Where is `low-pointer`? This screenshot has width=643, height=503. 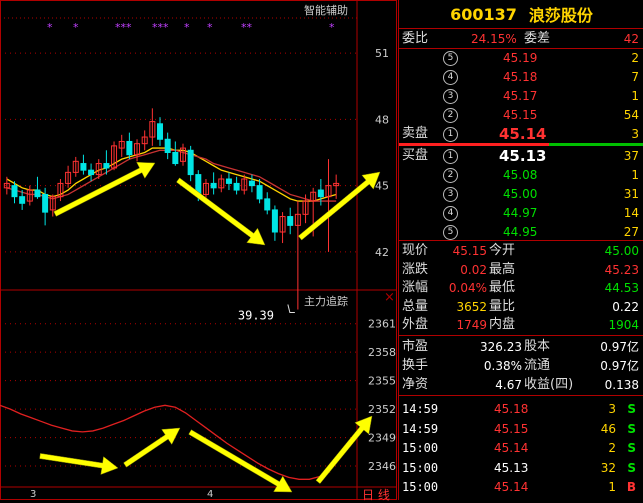
low-pointer is located at coordinates (291, 309).